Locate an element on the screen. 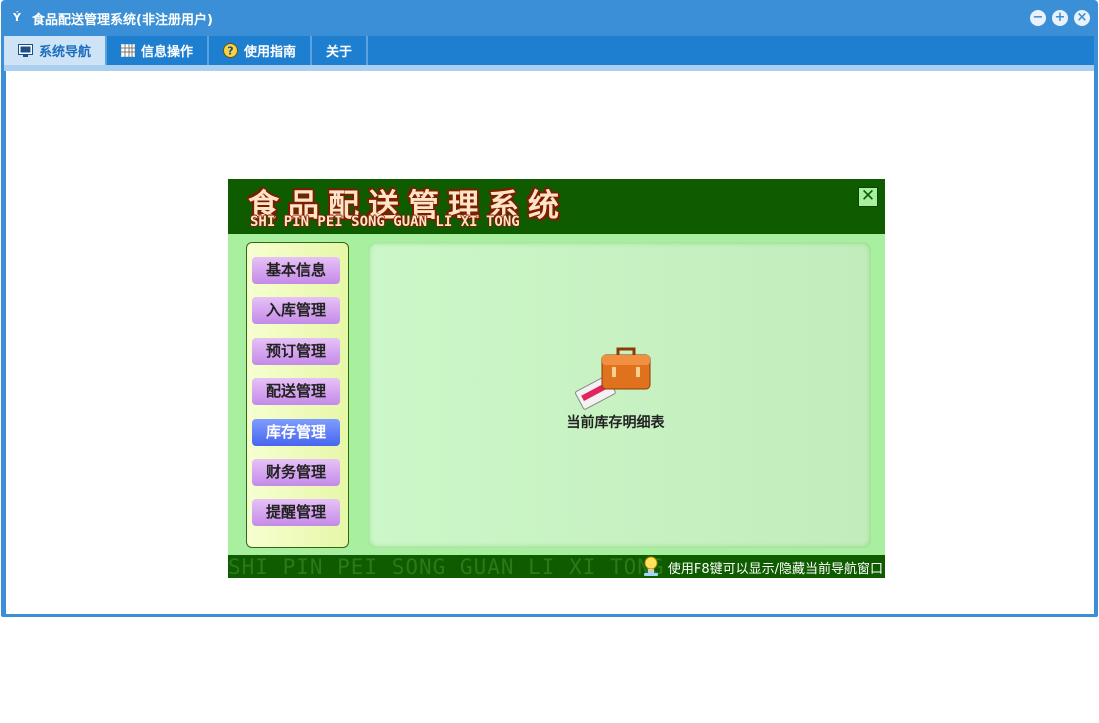 Image resolution: width=1099 pixels, height=723 pixels. footer-hint: 使用F8键可以显示/隐藏当前导航窗口 is located at coordinates (775, 569).